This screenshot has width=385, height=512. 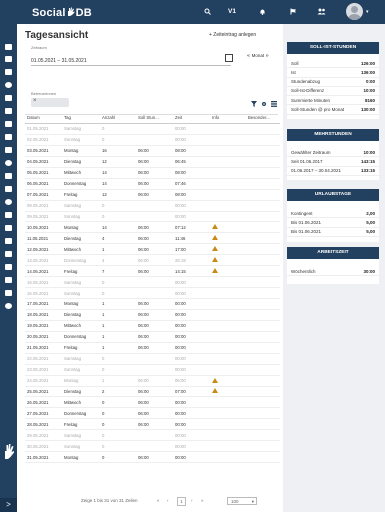 I want to click on period-input: 01.05.2021 – 31.05.2021, so click(x=131, y=60).